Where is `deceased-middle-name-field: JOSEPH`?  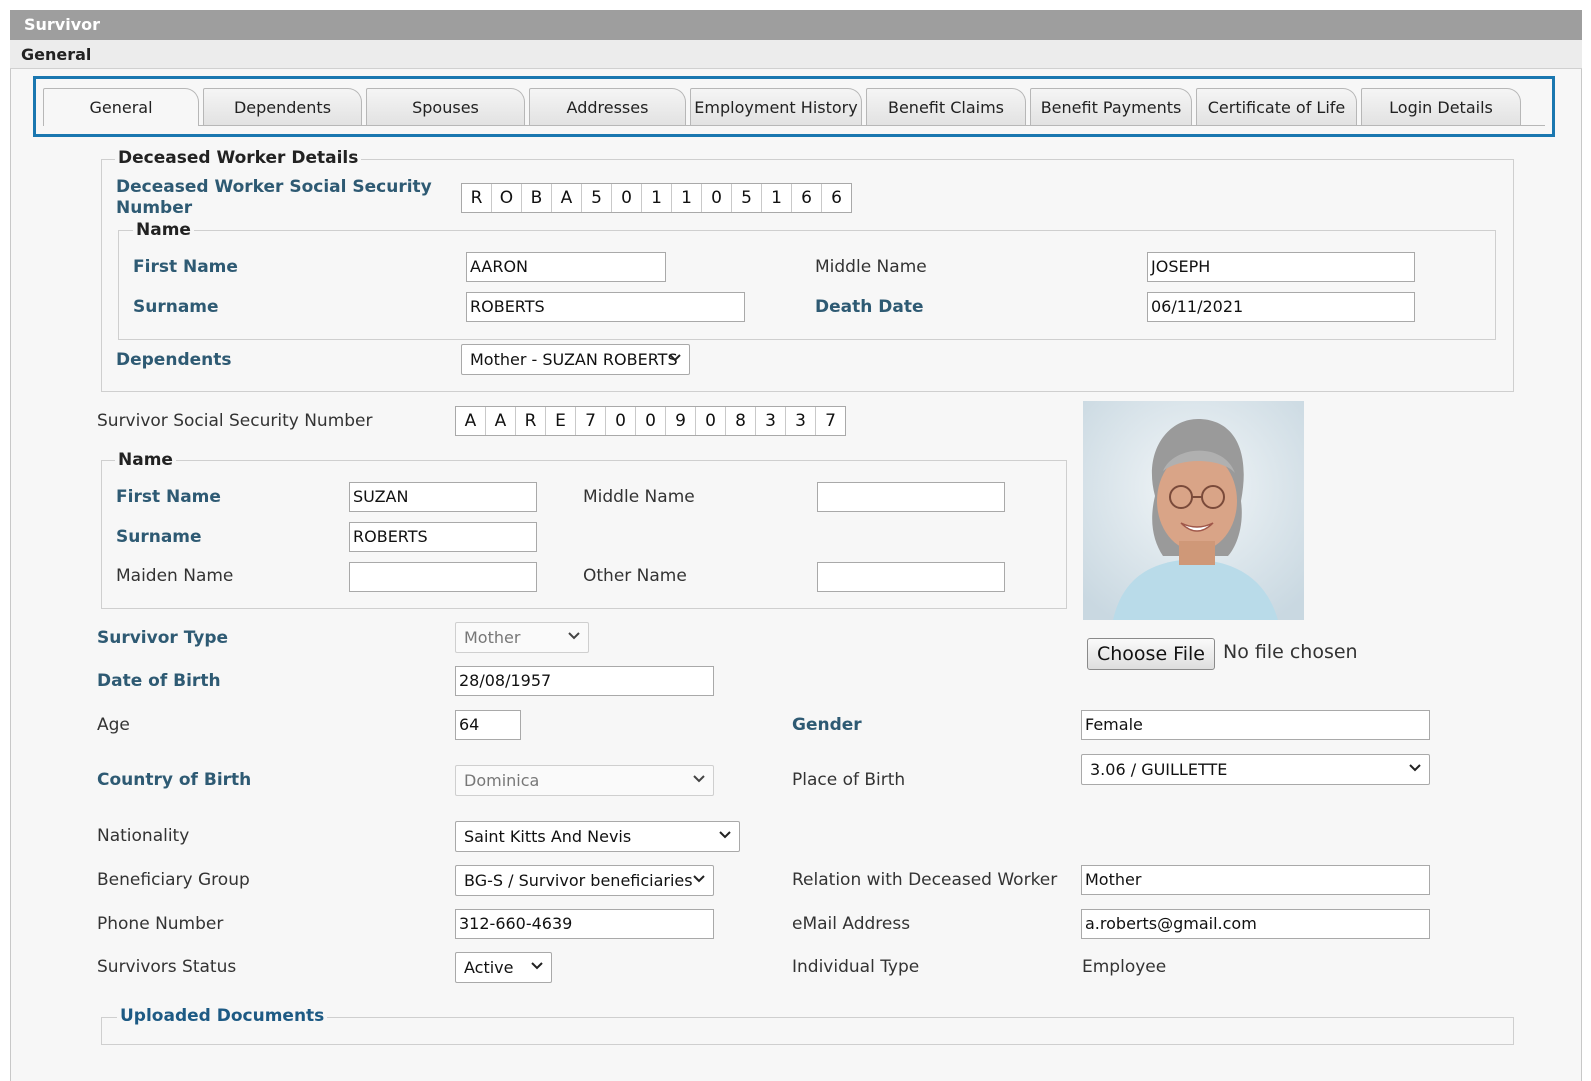 deceased-middle-name-field: JOSEPH is located at coordinates (1281, 267).